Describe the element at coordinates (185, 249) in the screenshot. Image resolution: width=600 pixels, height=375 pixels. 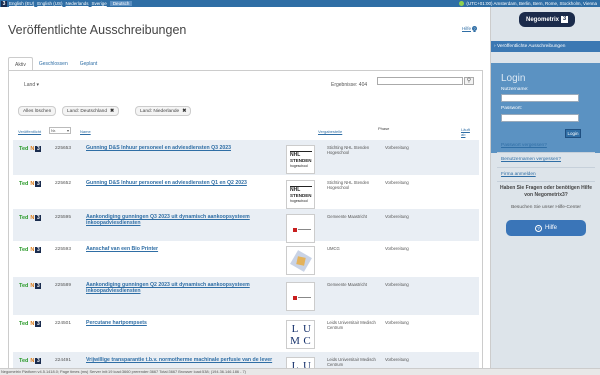
I see `tender-title-link: Aanschaf van een Bio Printer` at that location.